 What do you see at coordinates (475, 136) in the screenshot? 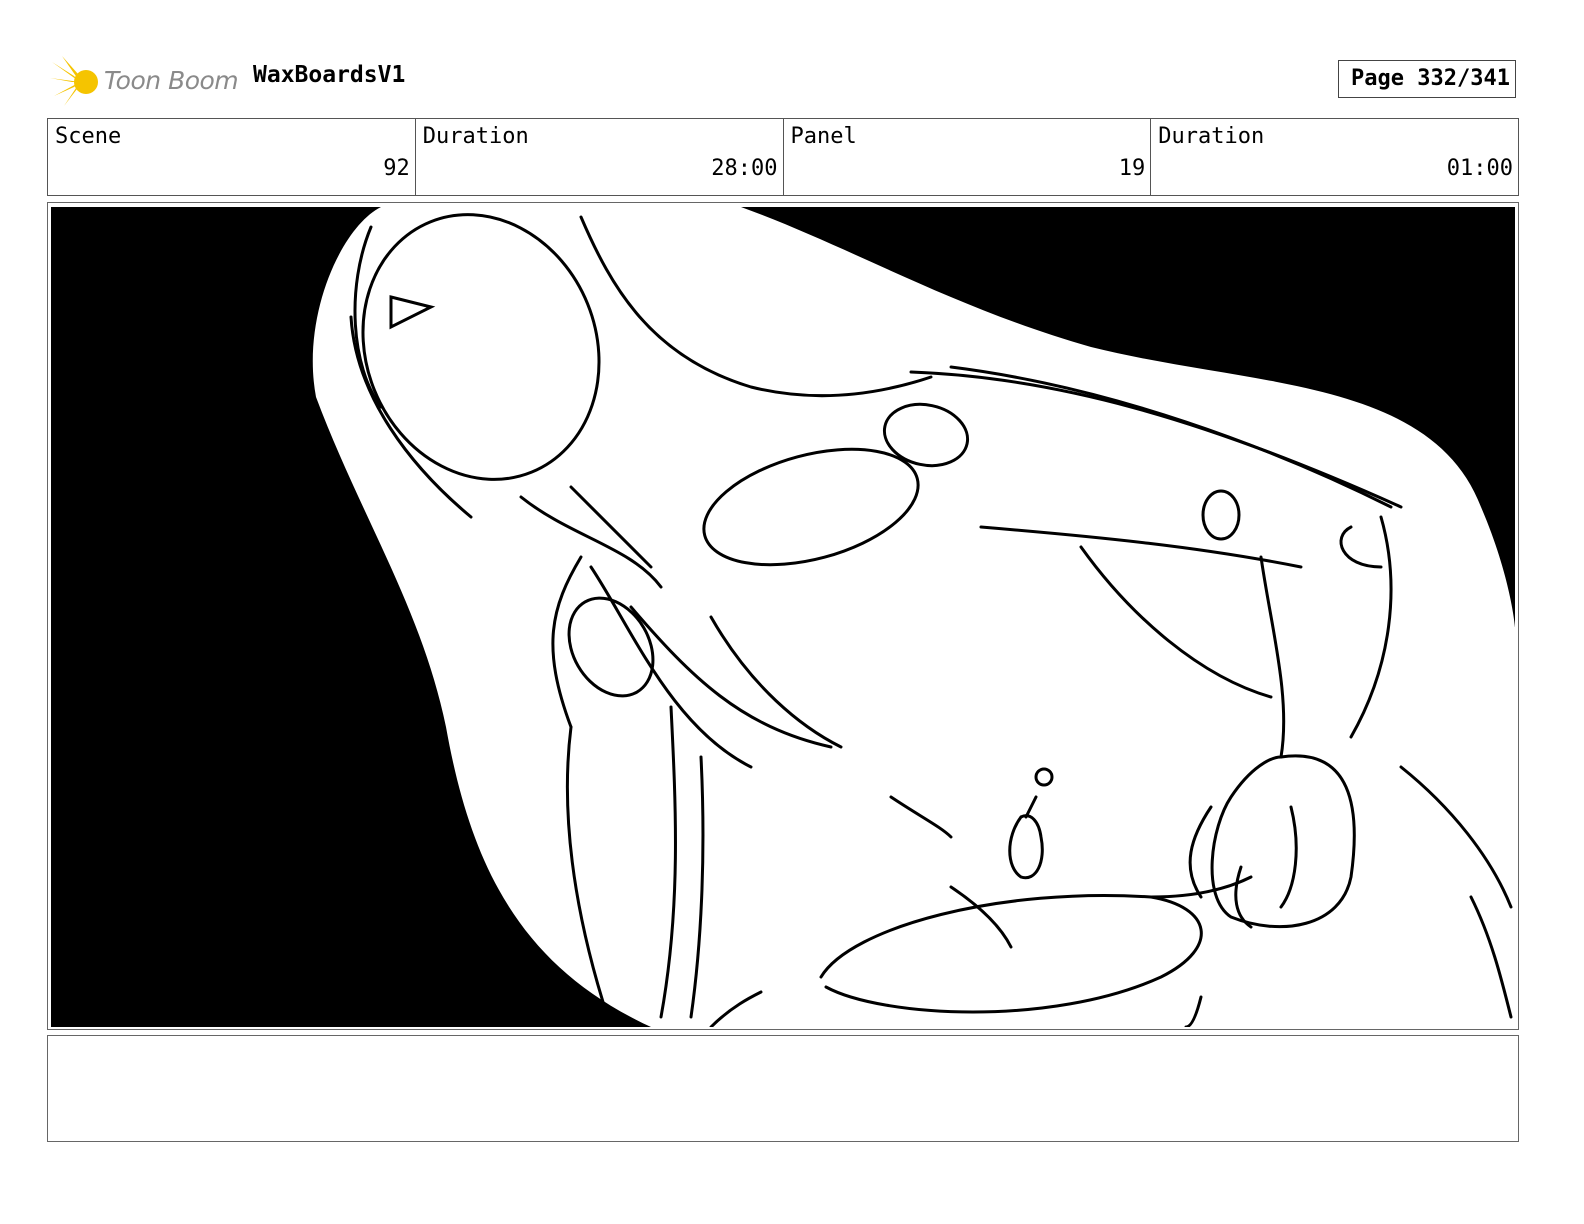
I see `scene-duration-label: Duration` at bounding box center [475, 136].